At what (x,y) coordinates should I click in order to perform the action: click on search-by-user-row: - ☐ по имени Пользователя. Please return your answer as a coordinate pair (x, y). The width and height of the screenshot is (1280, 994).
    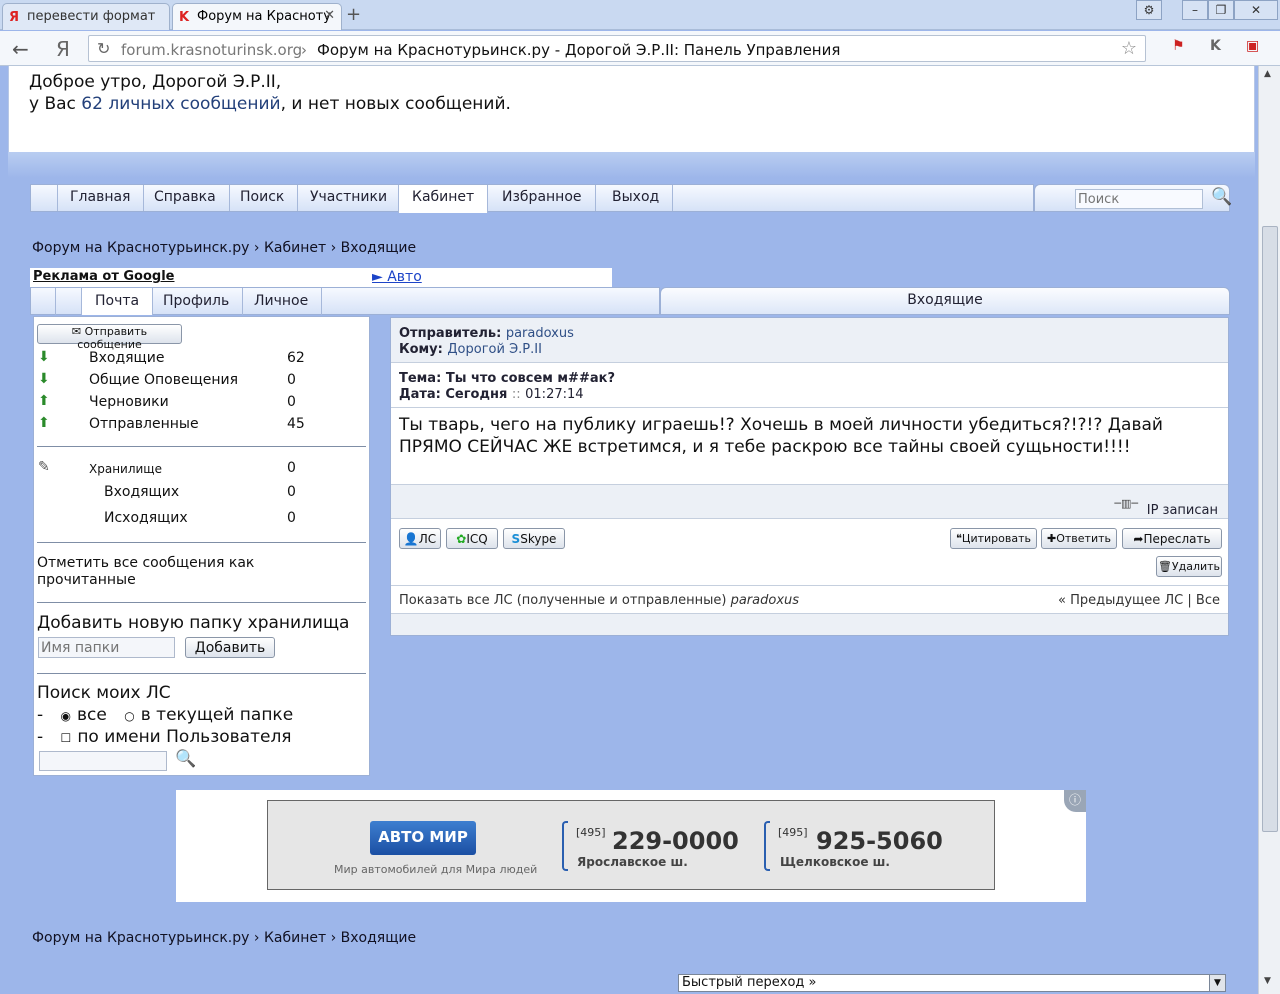
    Looking at the image, I should click on (164, 737).